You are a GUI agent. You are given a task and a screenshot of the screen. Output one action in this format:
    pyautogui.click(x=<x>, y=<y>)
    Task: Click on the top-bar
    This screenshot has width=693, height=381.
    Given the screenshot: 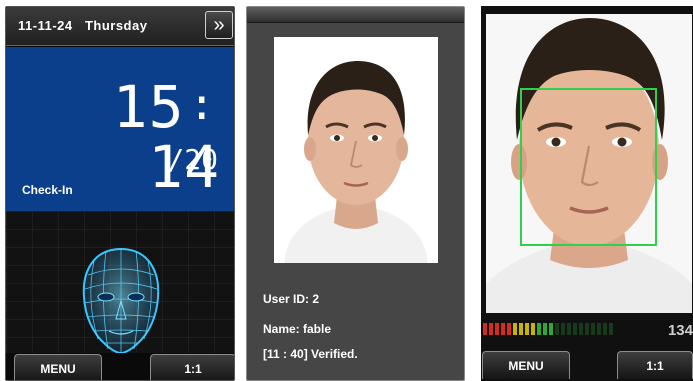 What is the action you would take?
    pyautogui.click(x=355, y=15)
    